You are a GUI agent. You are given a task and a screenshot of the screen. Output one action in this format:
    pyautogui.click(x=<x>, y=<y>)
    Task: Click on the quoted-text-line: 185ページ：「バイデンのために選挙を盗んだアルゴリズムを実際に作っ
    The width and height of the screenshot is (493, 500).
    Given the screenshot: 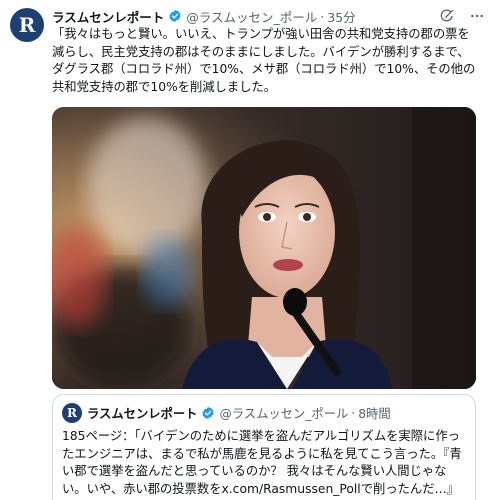 What is the action you would take?
    pyautogui.click(x=261, y=436)
    